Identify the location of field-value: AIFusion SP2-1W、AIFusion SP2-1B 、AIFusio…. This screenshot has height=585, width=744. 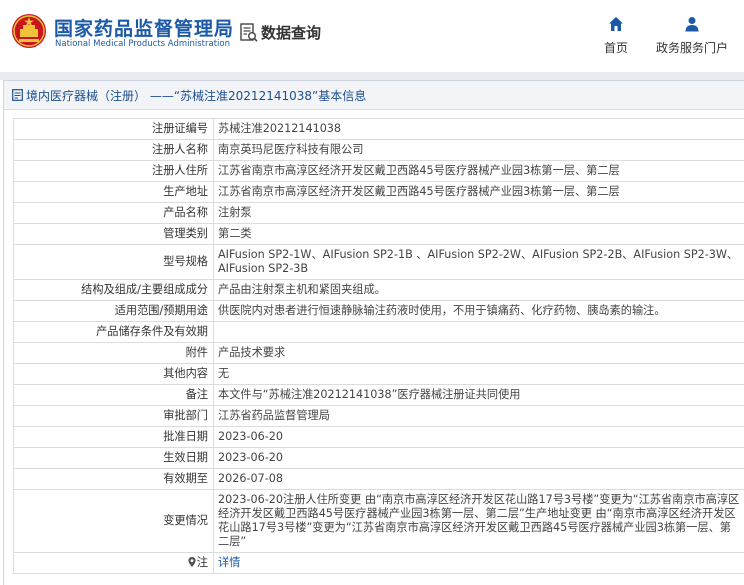
(478, 262).